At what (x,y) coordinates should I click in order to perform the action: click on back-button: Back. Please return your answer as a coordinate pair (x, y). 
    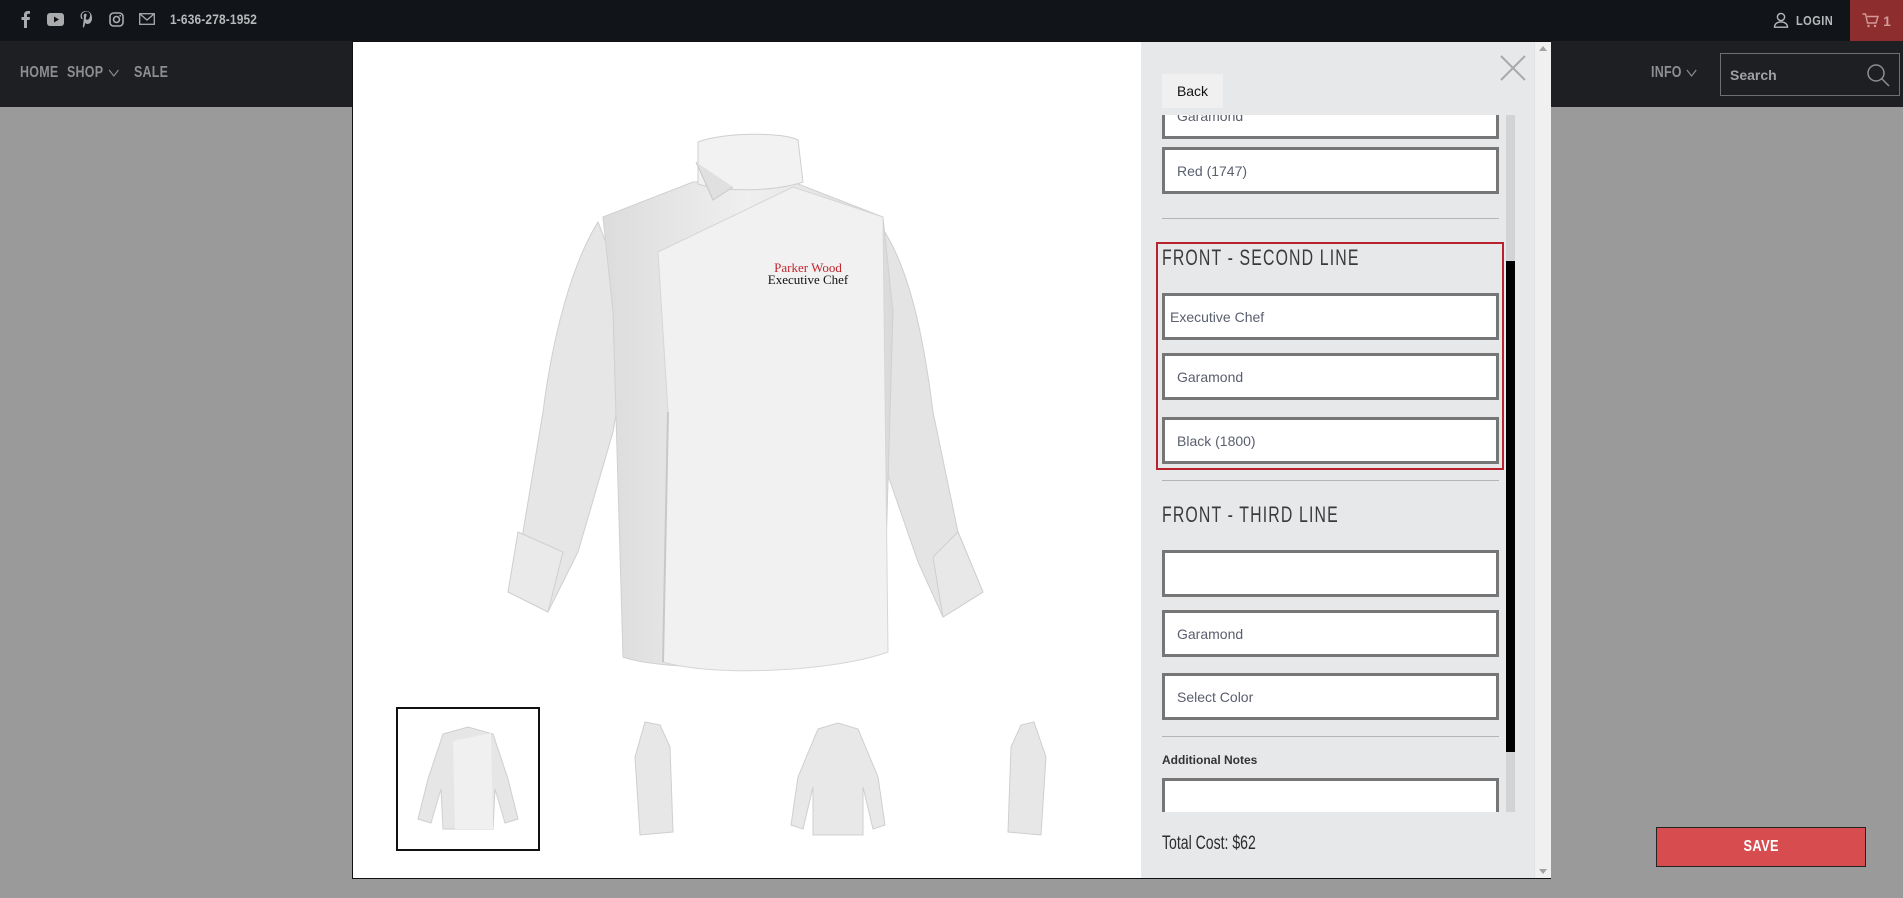
    Looking at the image, I should click on (1192, 91).